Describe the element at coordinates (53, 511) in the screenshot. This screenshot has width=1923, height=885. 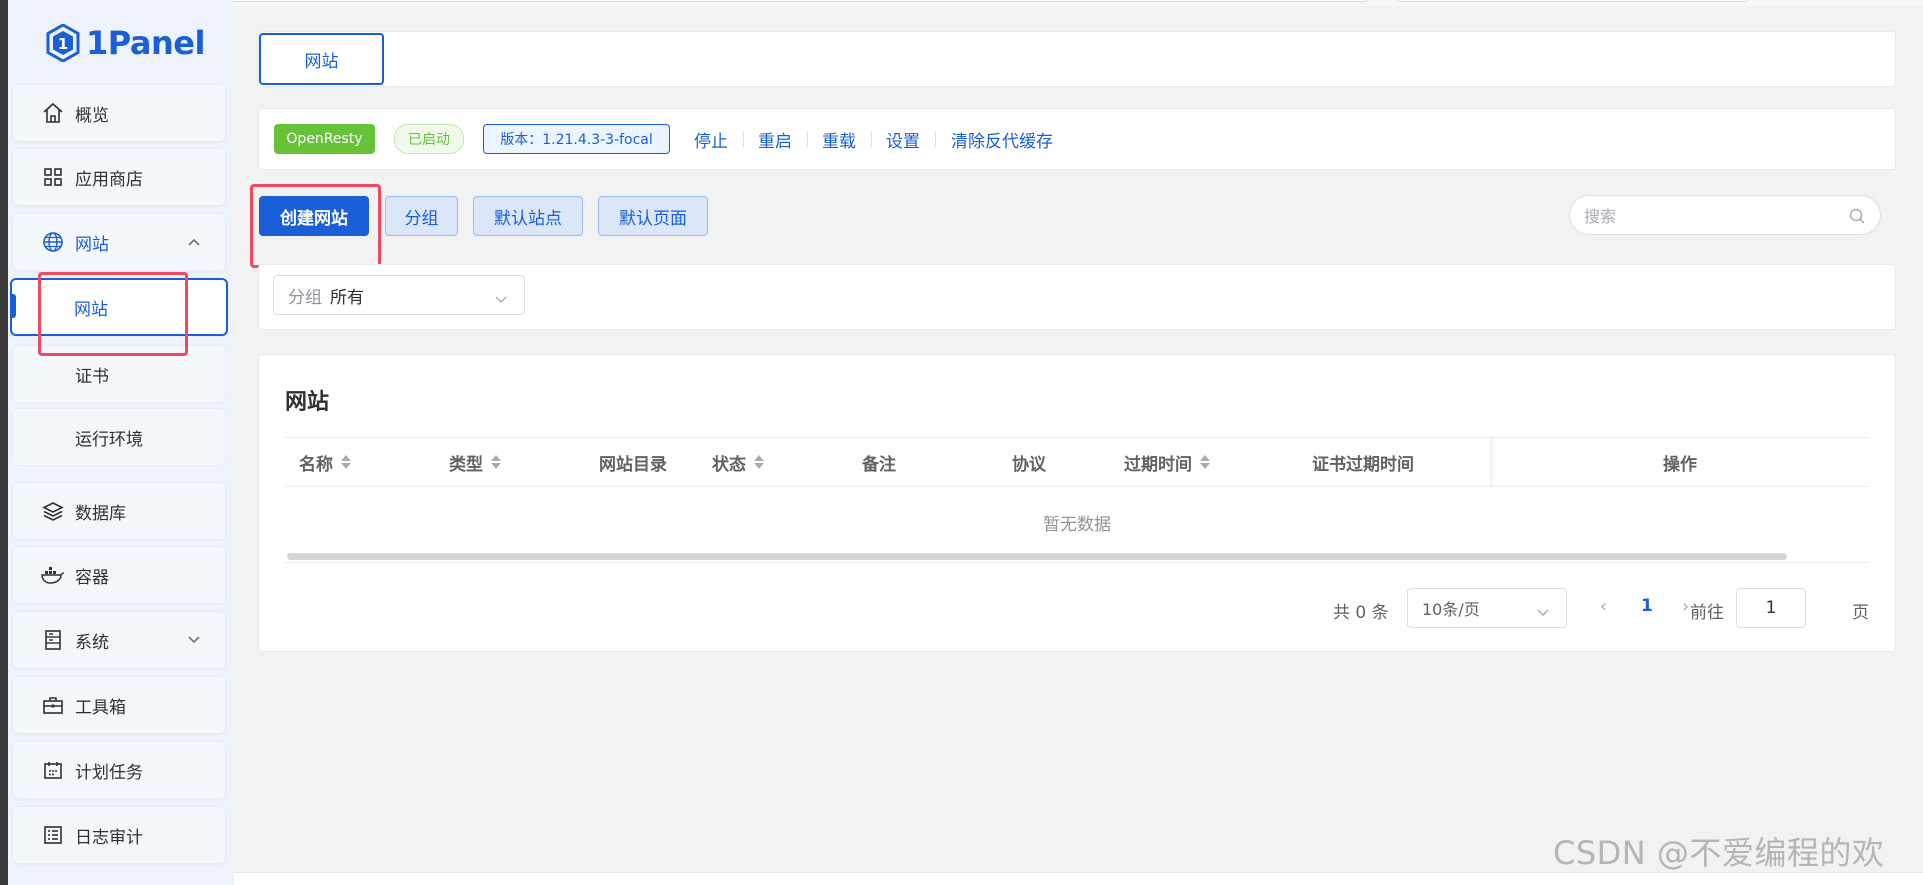
I see `layers-icon` at that location.